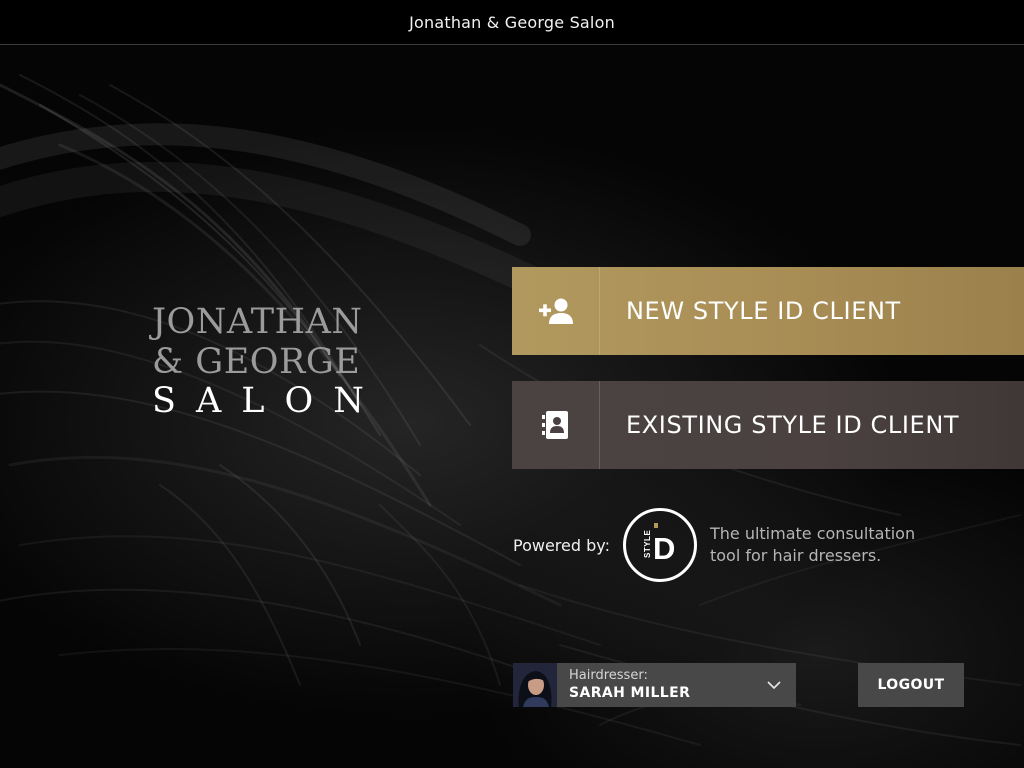 This screenshot has height=768, width=1024. What do you see at coordinates (795, 555) in the screenshot?
I see `tagline-line-2: tool for hair dressers.` at bounding box center [795, 555].